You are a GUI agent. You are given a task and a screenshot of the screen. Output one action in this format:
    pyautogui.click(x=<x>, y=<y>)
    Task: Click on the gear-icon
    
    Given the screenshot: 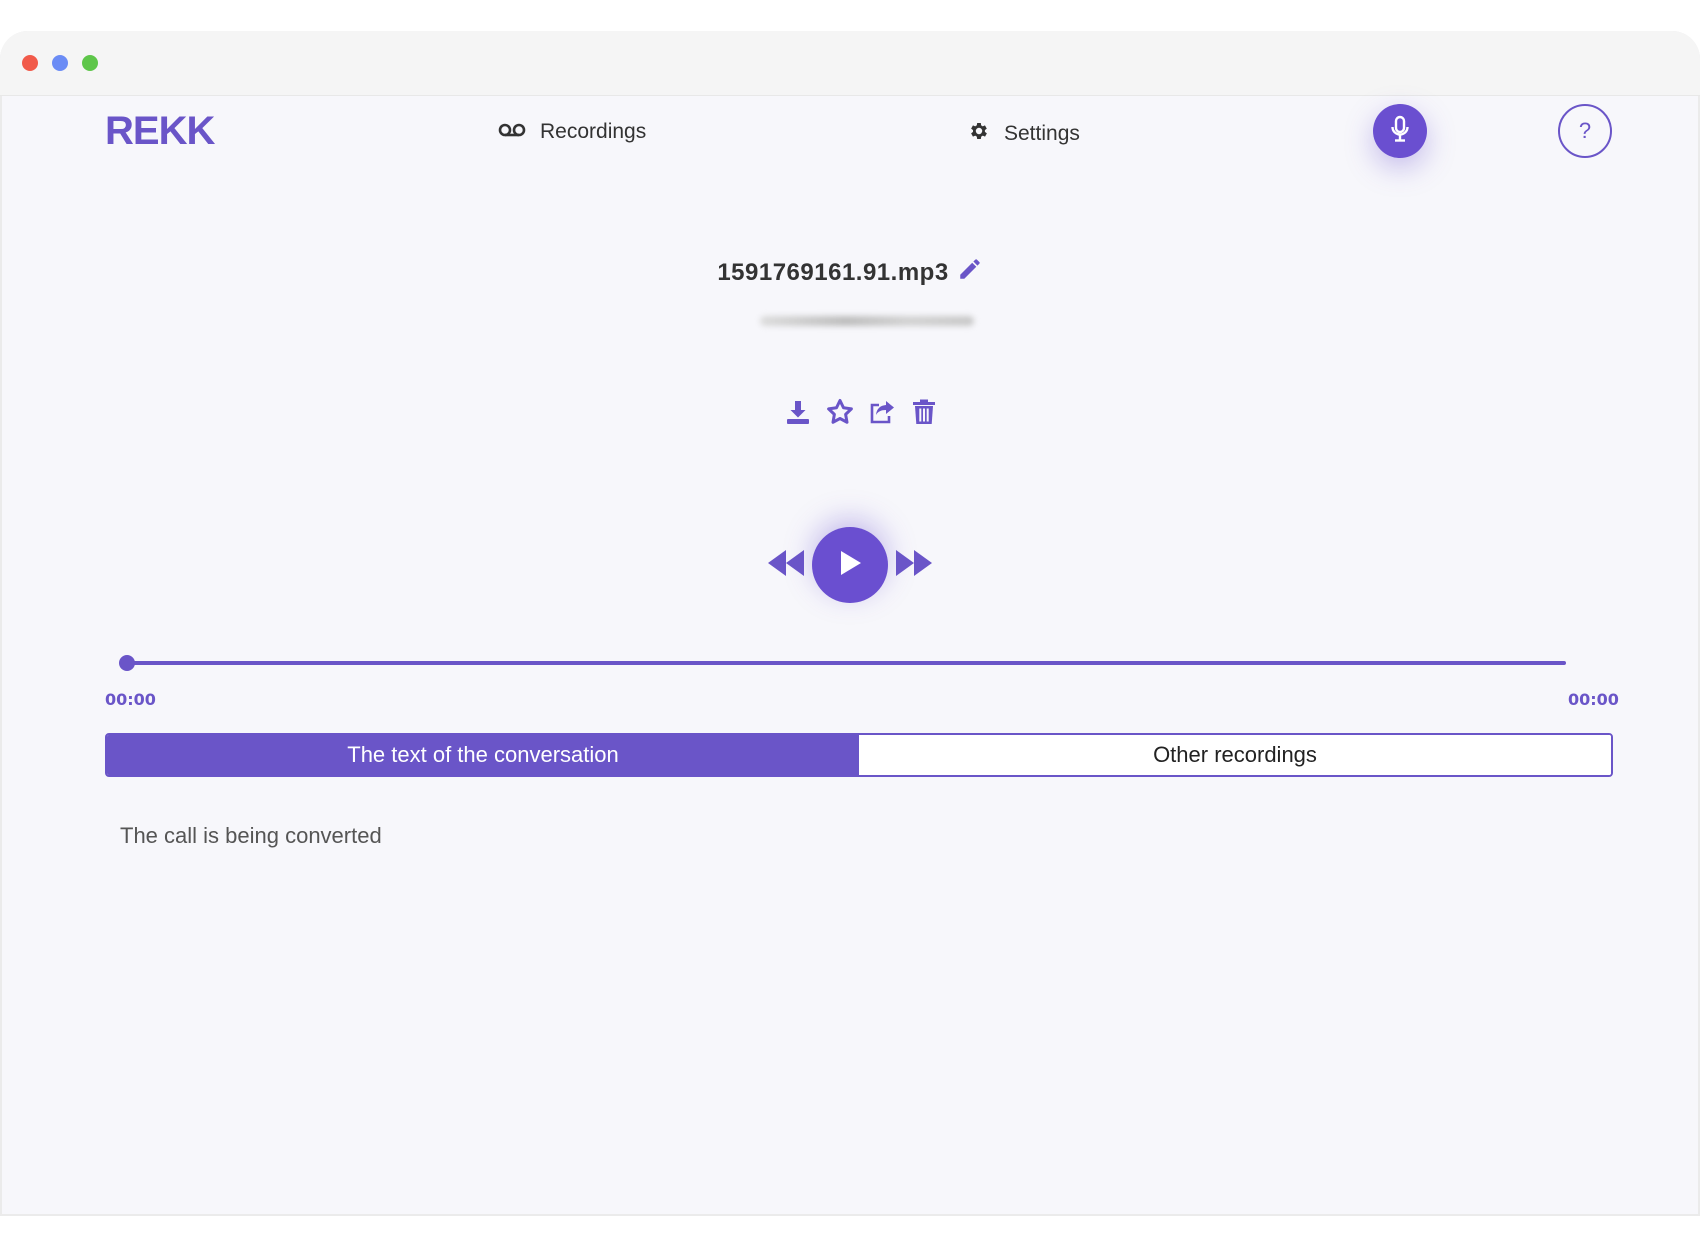 What is the action you would take?
    pyautogui.click(x=986, y=134)
    